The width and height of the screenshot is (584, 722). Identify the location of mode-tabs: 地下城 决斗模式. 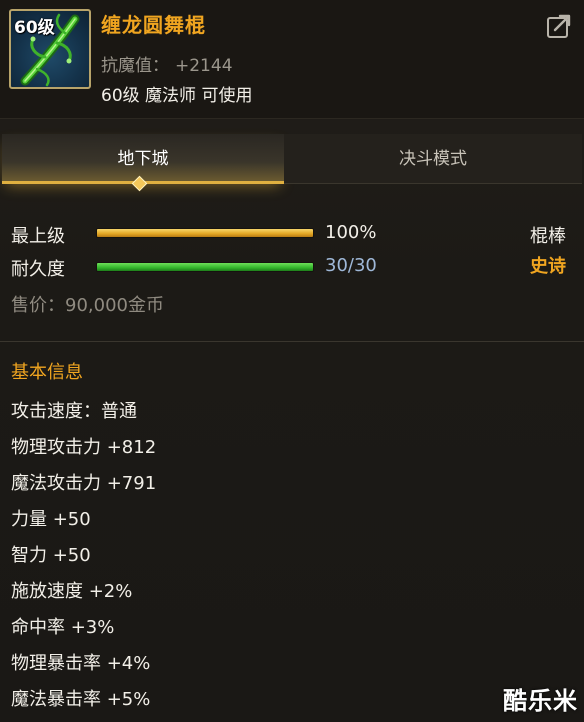
(292, 163).